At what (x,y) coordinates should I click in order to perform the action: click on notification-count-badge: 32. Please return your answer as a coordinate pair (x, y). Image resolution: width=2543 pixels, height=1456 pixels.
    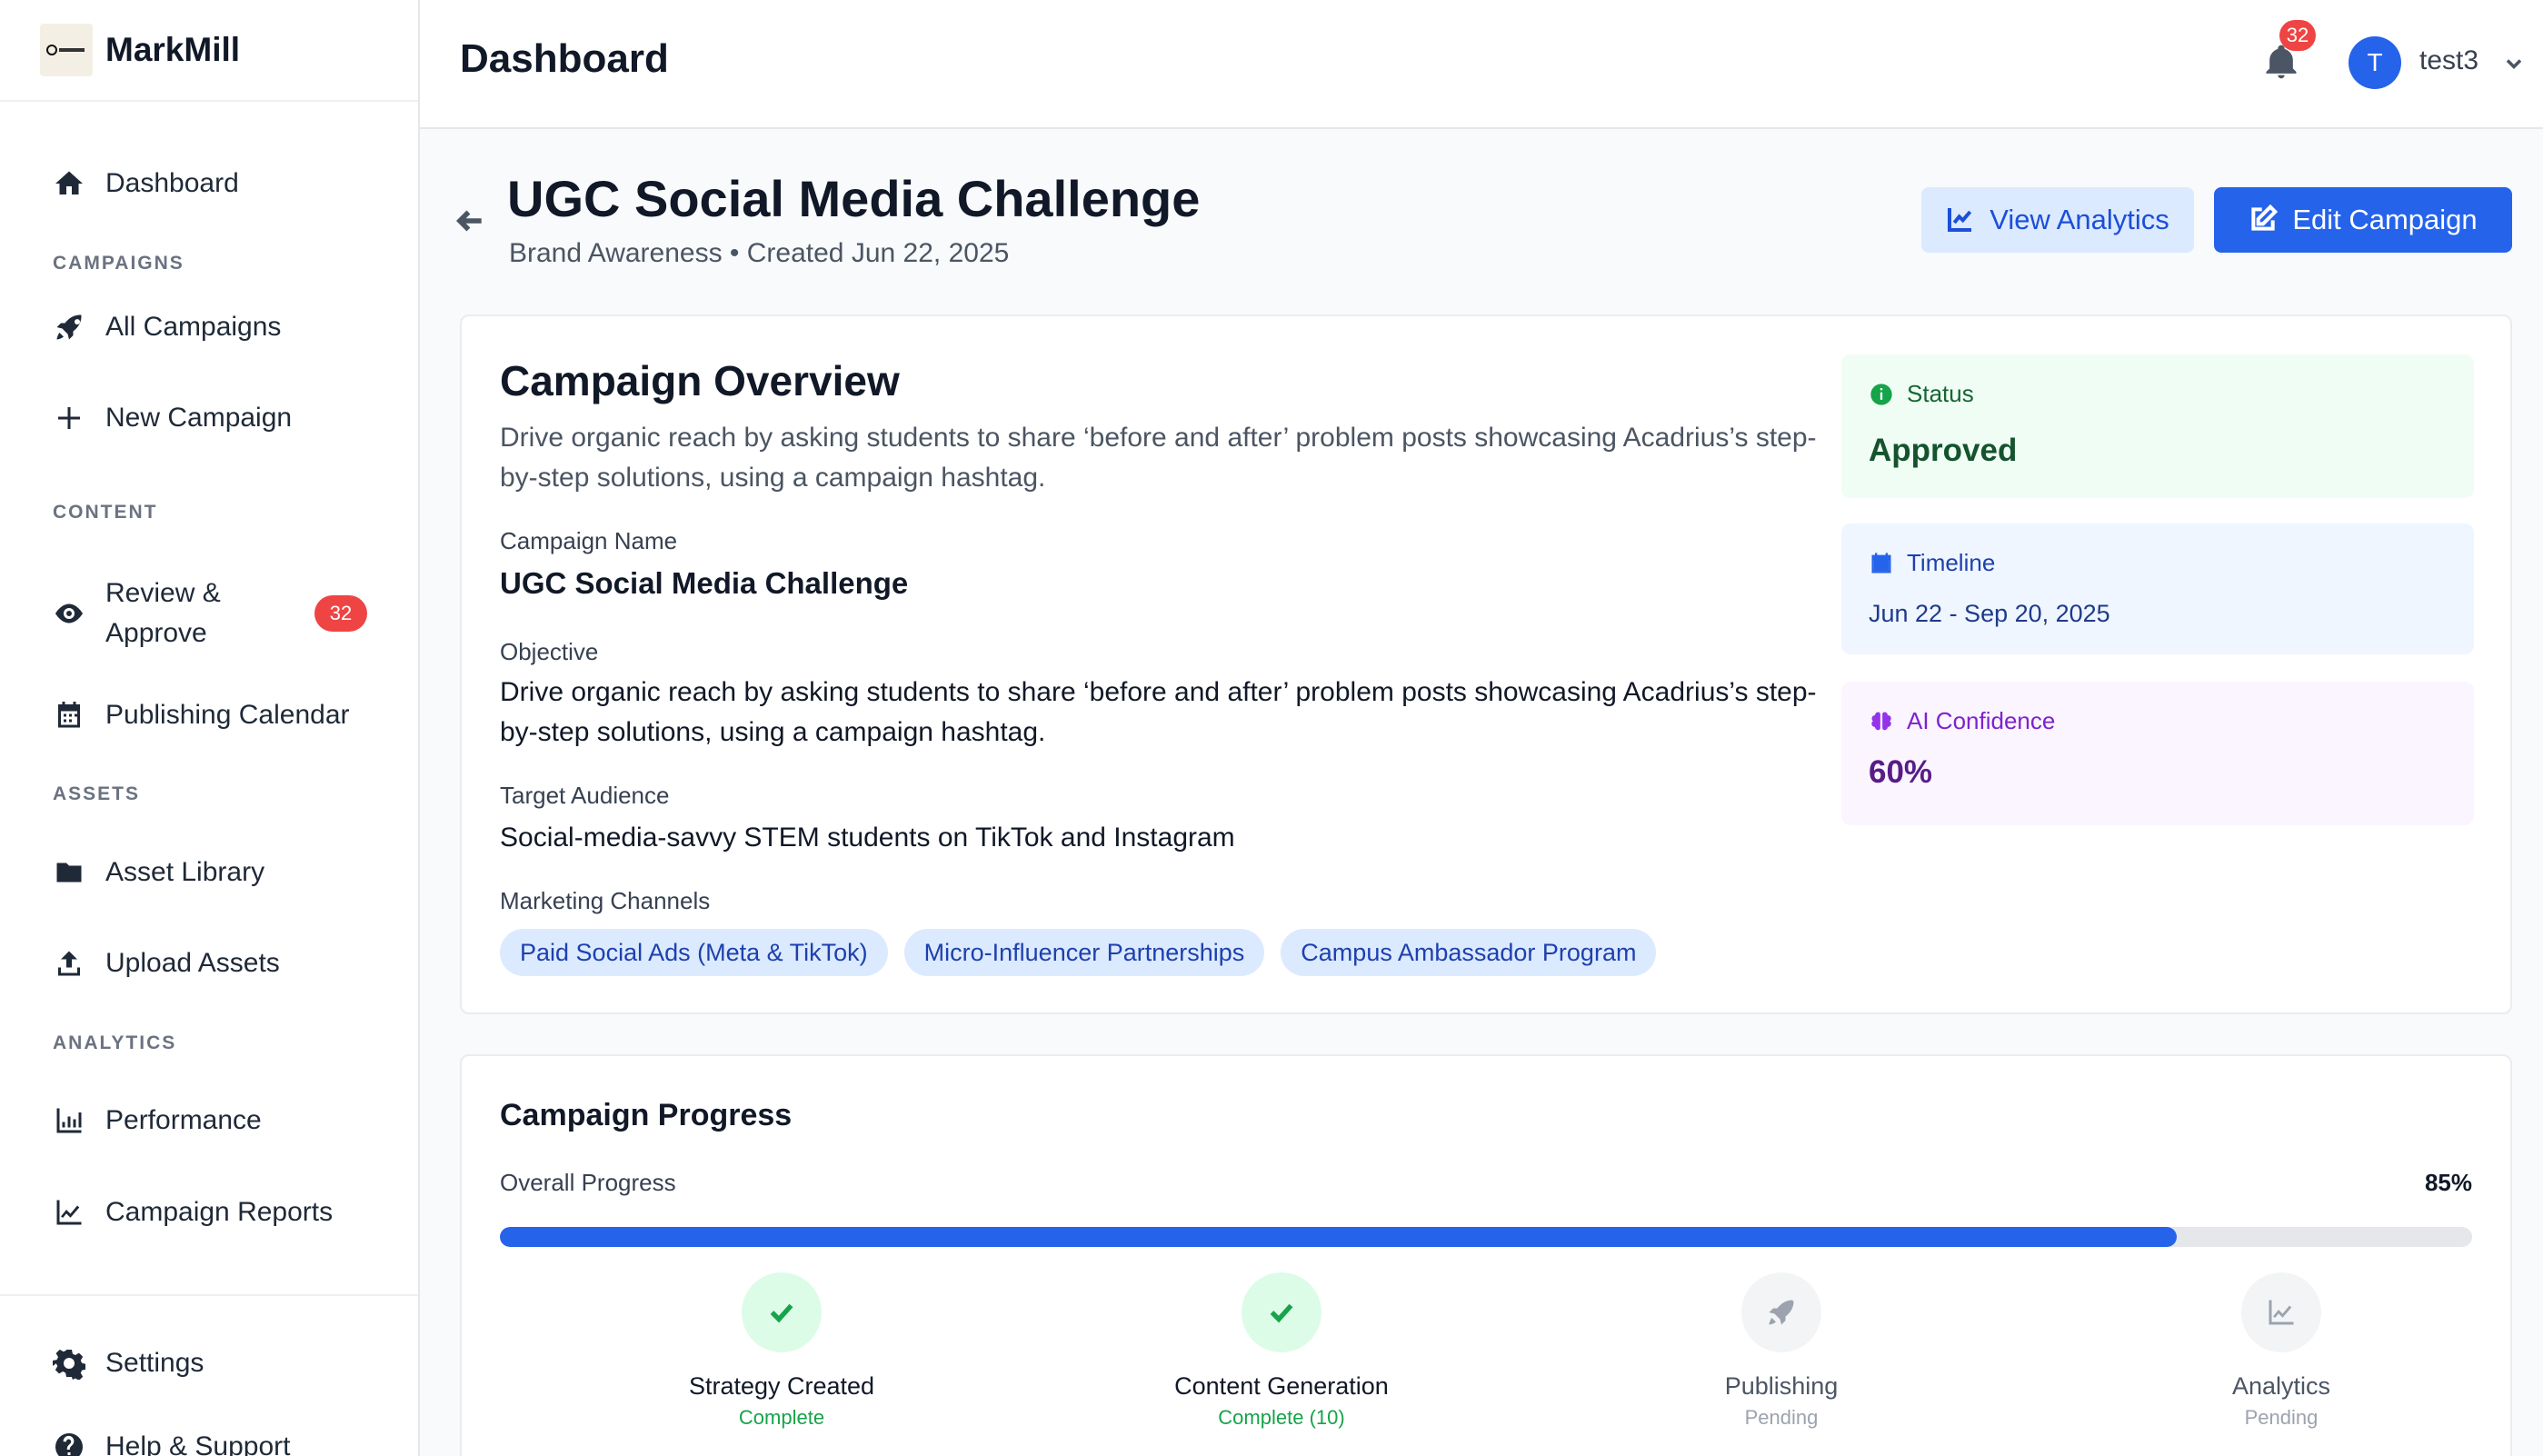
    Looking at the image, I should click on (2298, 36).